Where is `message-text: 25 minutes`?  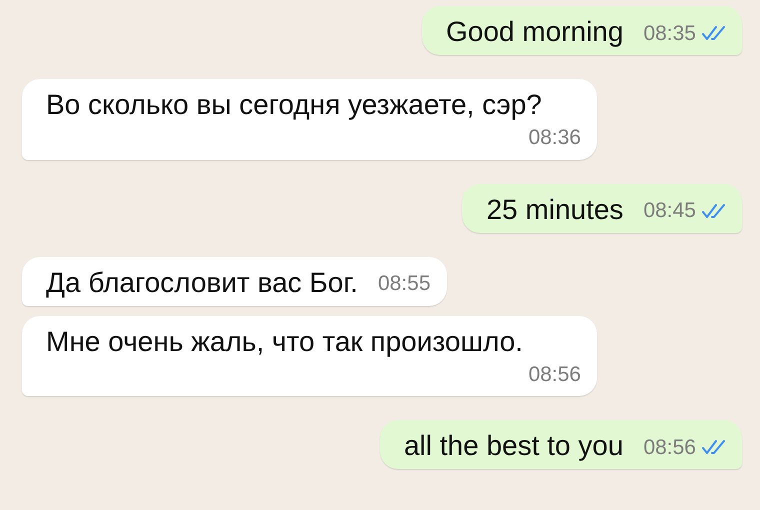 message-text: 25 minutes is located at coordinates (555, 209).